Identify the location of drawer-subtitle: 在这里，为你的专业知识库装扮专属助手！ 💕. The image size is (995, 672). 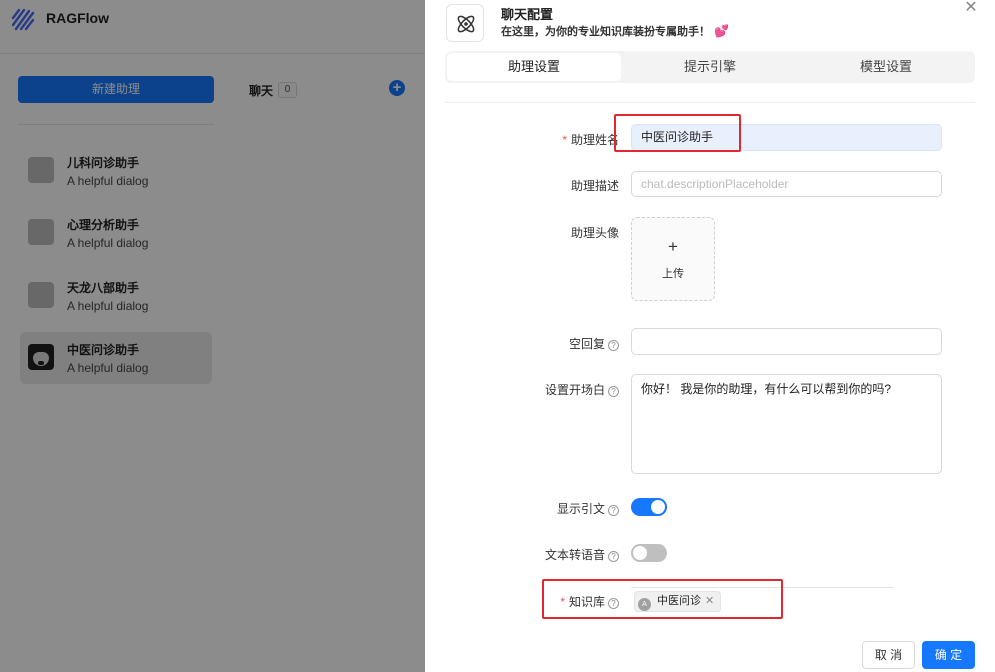
(615, 31).